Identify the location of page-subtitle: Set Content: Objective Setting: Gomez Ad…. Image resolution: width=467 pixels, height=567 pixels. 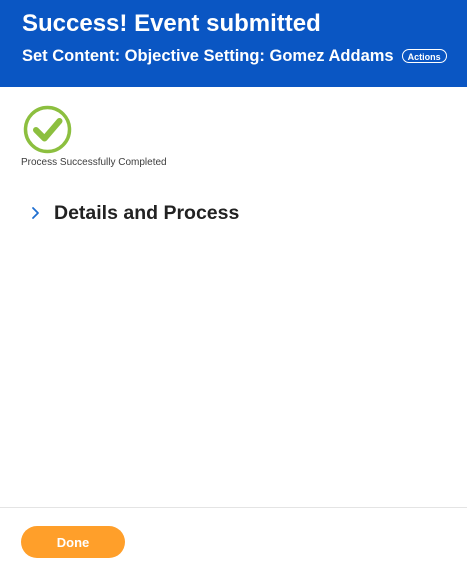
(208, 56).